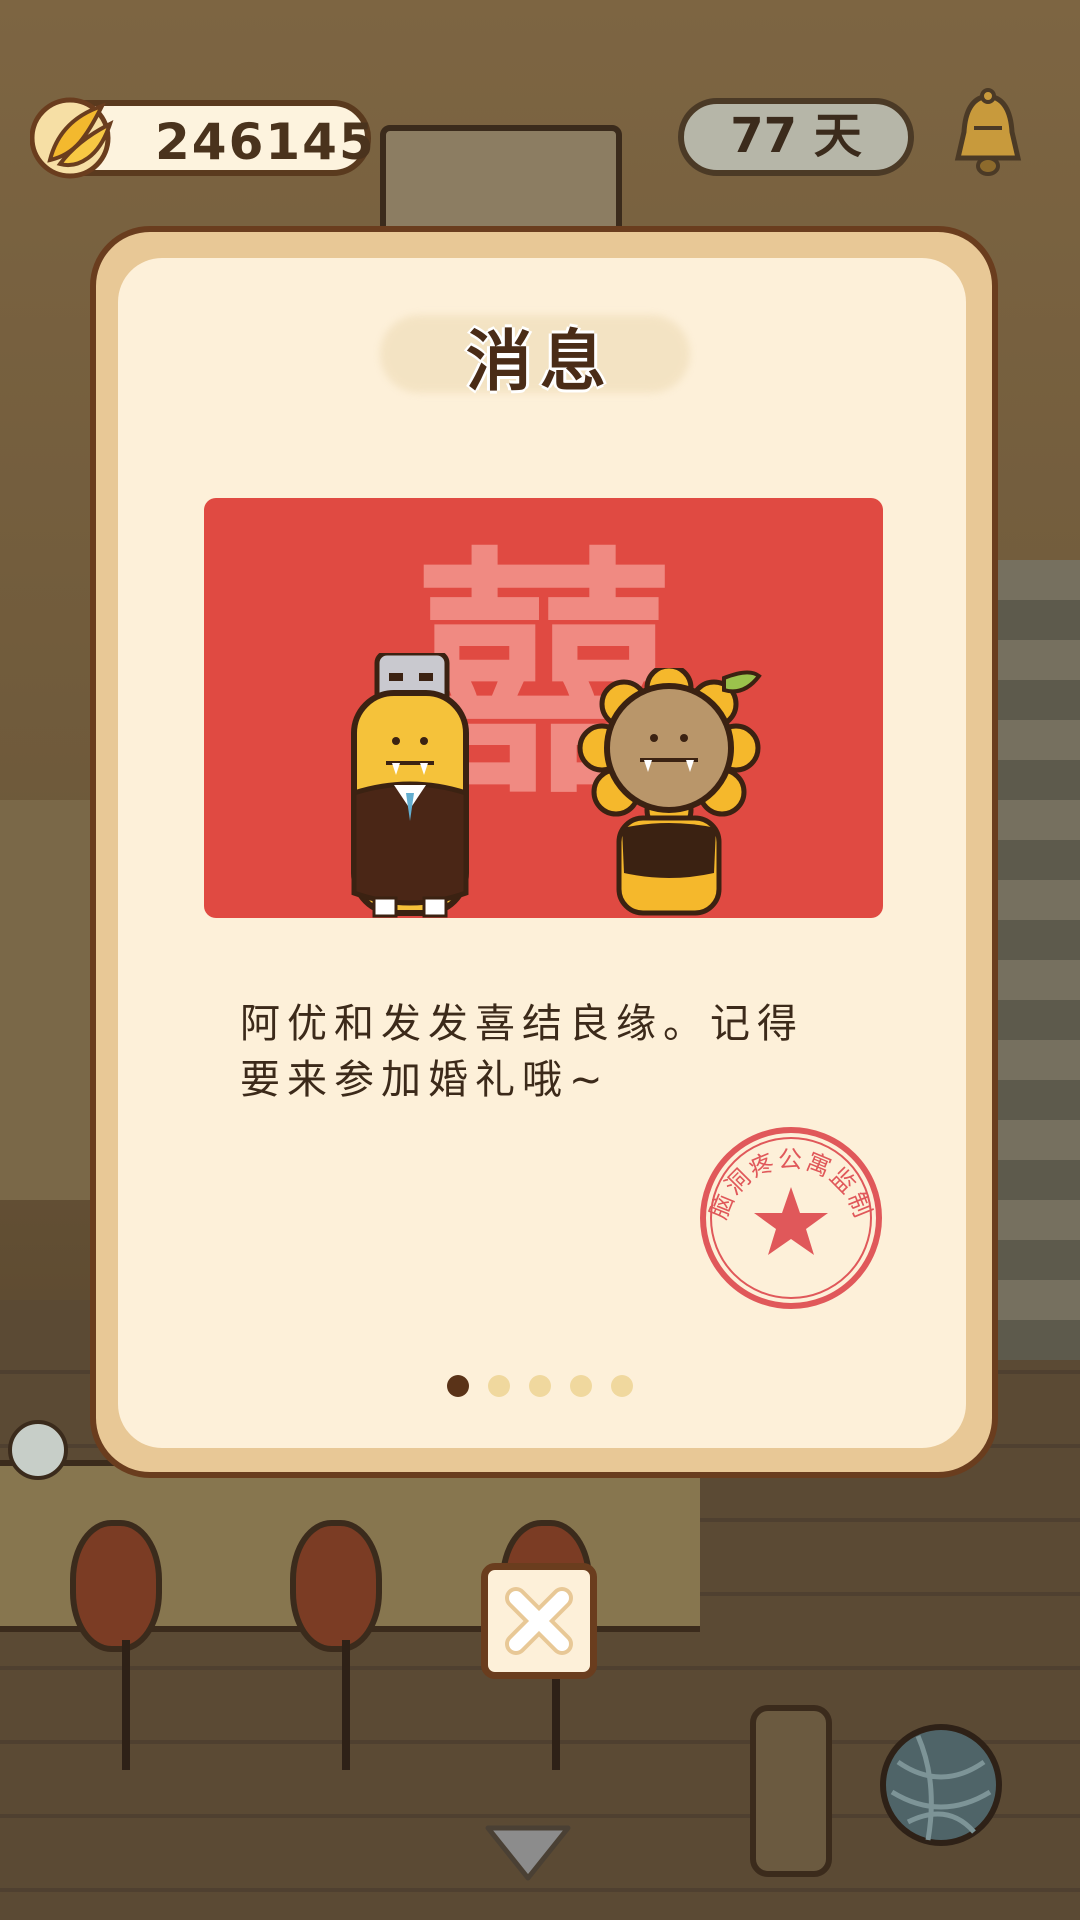 The width and height of the screenshot is (1080, 1920). Describe the element at coordinates (796, 137) in the screenshot. I see `days-counter: 77 天` at that location.